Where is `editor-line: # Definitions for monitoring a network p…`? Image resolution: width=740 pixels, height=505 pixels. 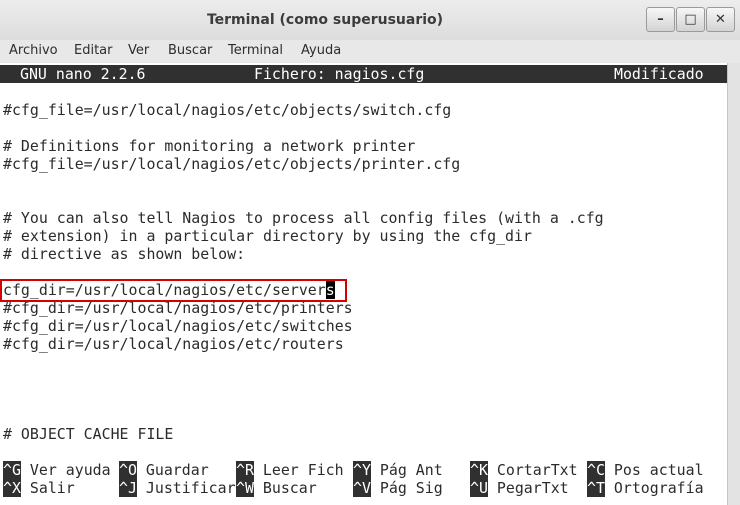
editor-line: # Definitions for monitoring a network p… is located at coordinates (209, 146).